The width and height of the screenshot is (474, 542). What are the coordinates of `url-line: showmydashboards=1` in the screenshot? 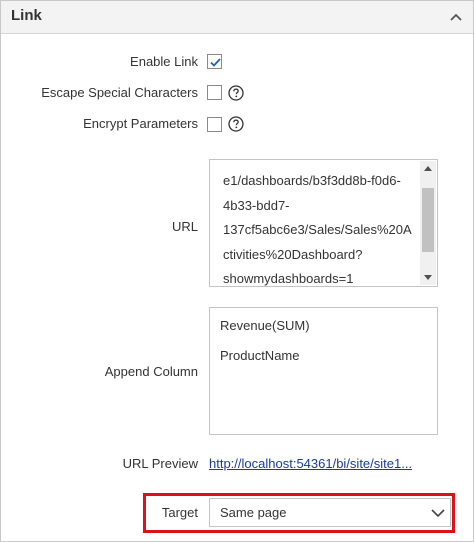 It's located at (288, 278).